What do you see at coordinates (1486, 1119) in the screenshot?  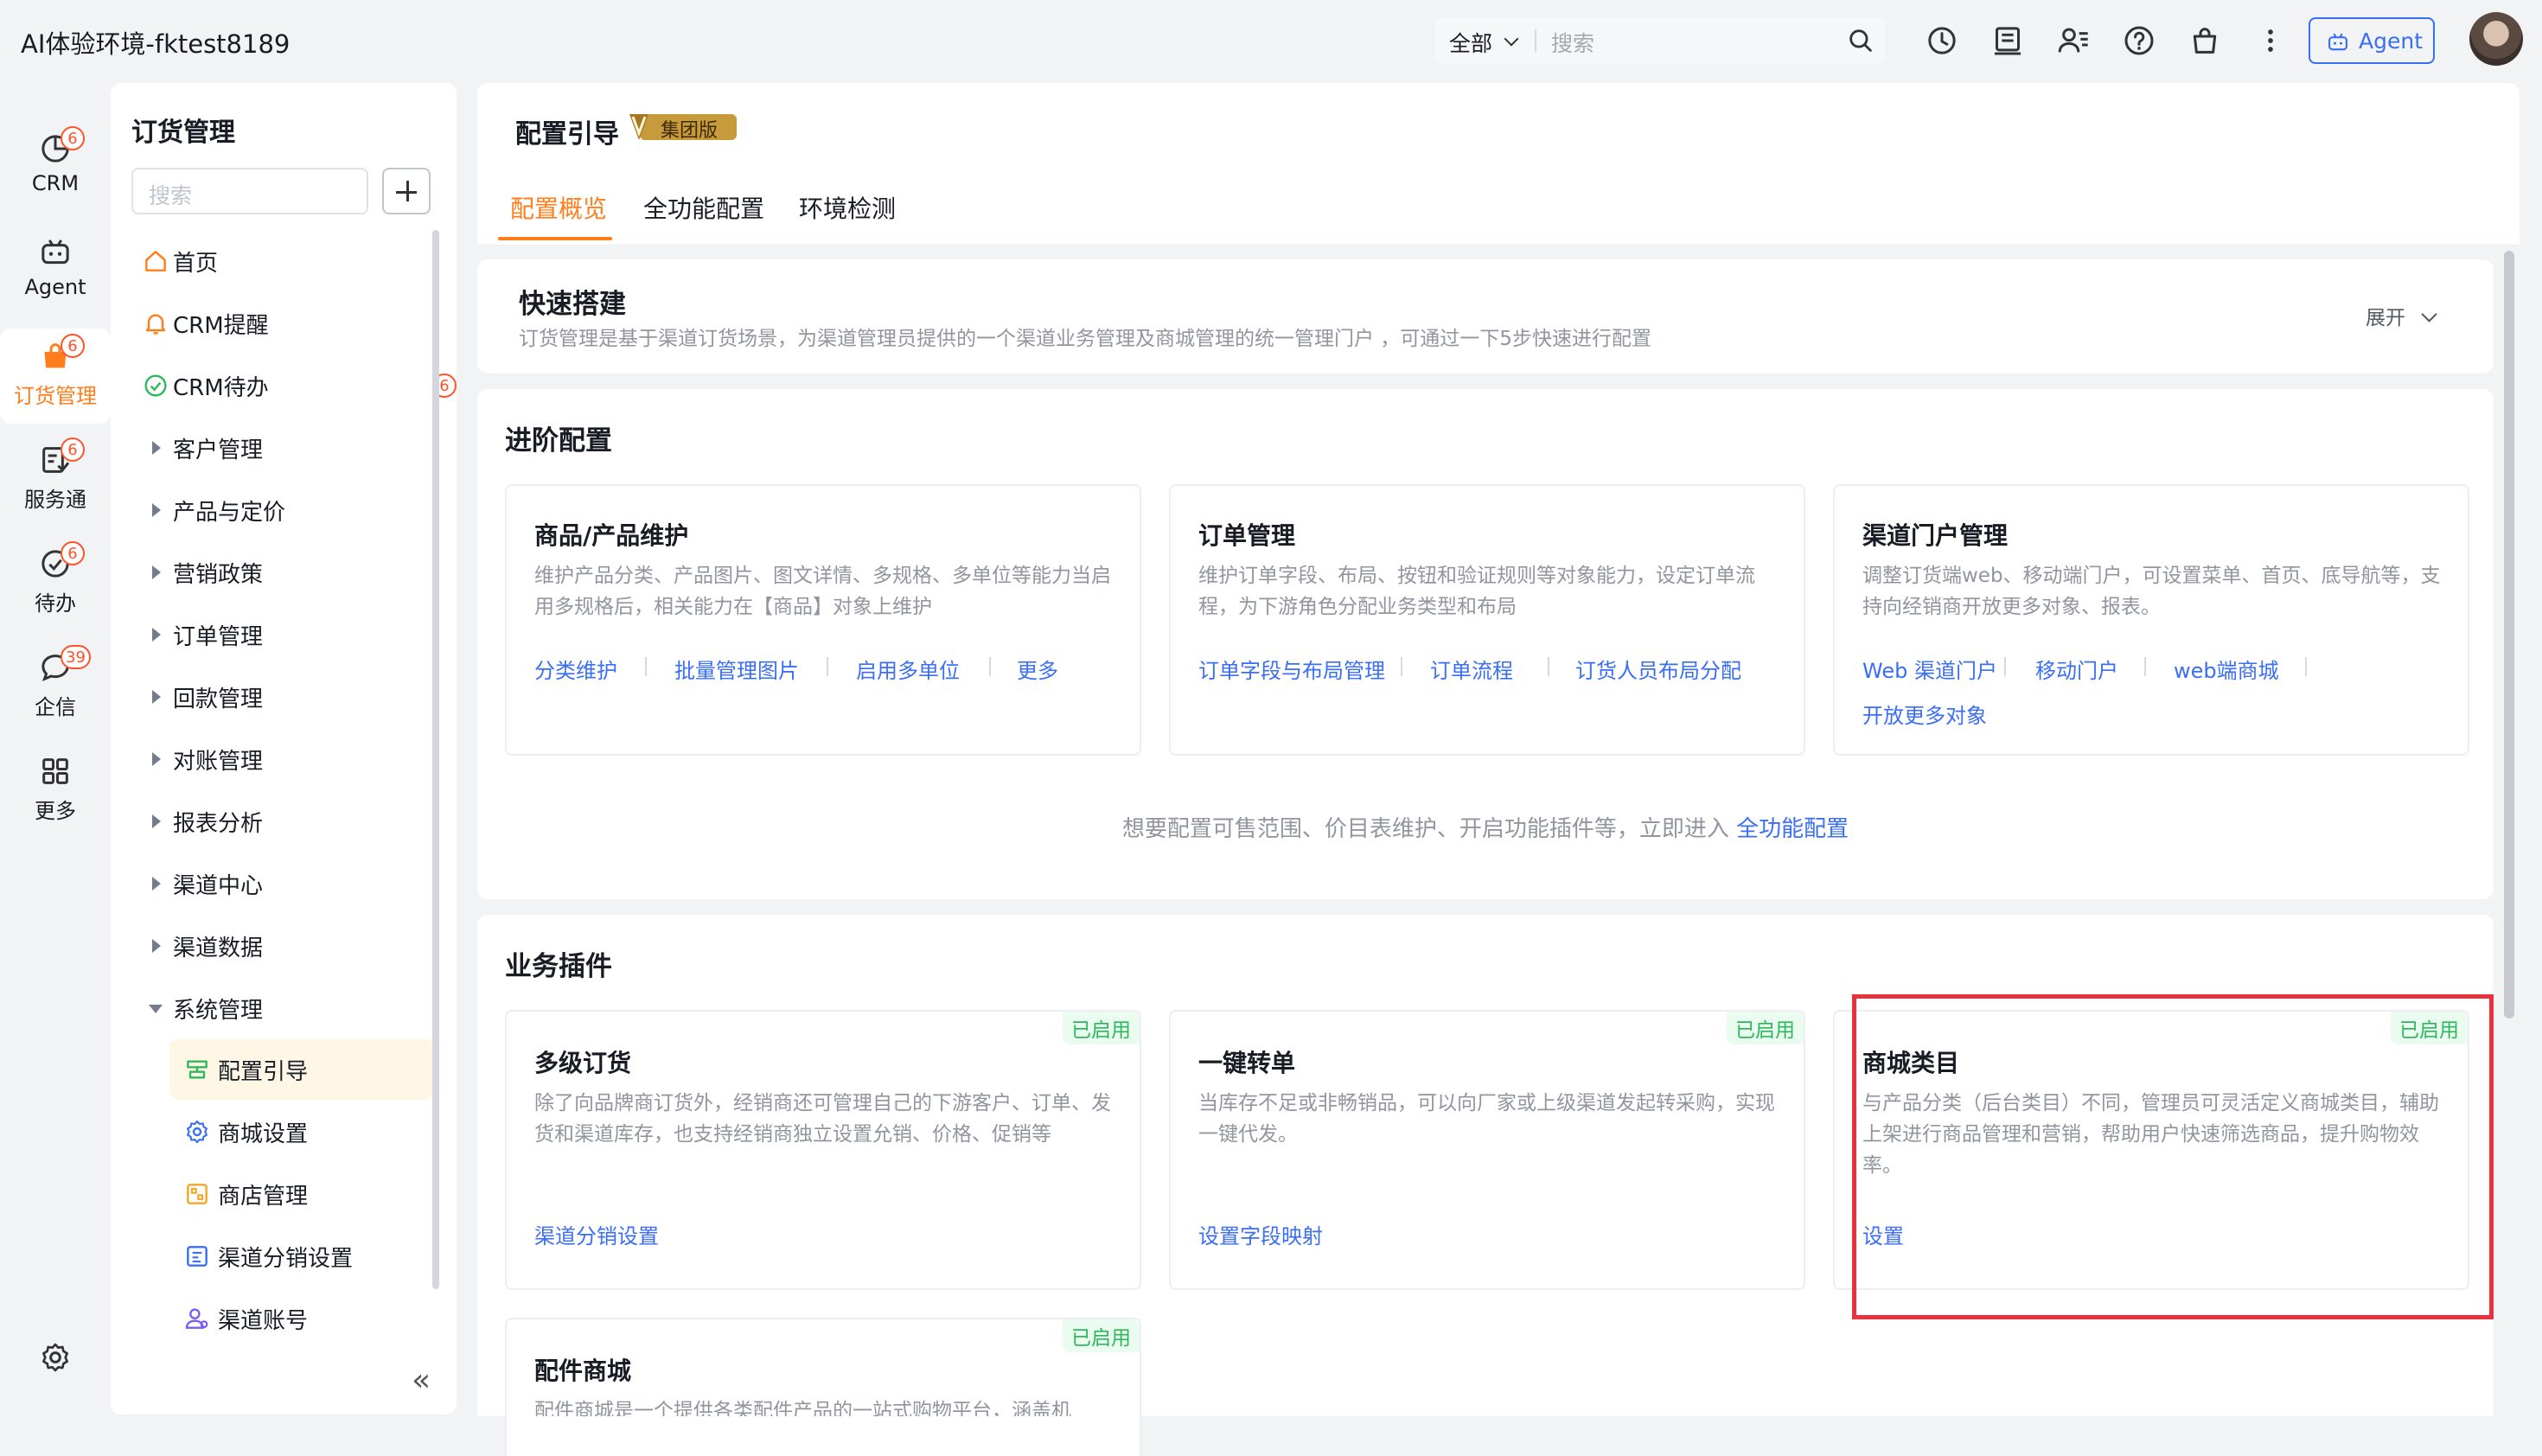 I see `card-desc: 当库存不足或非畅销品，可以向厂家或上级渠道发起转采购，实现一键代发。` at bounding box center [1486, 1119].